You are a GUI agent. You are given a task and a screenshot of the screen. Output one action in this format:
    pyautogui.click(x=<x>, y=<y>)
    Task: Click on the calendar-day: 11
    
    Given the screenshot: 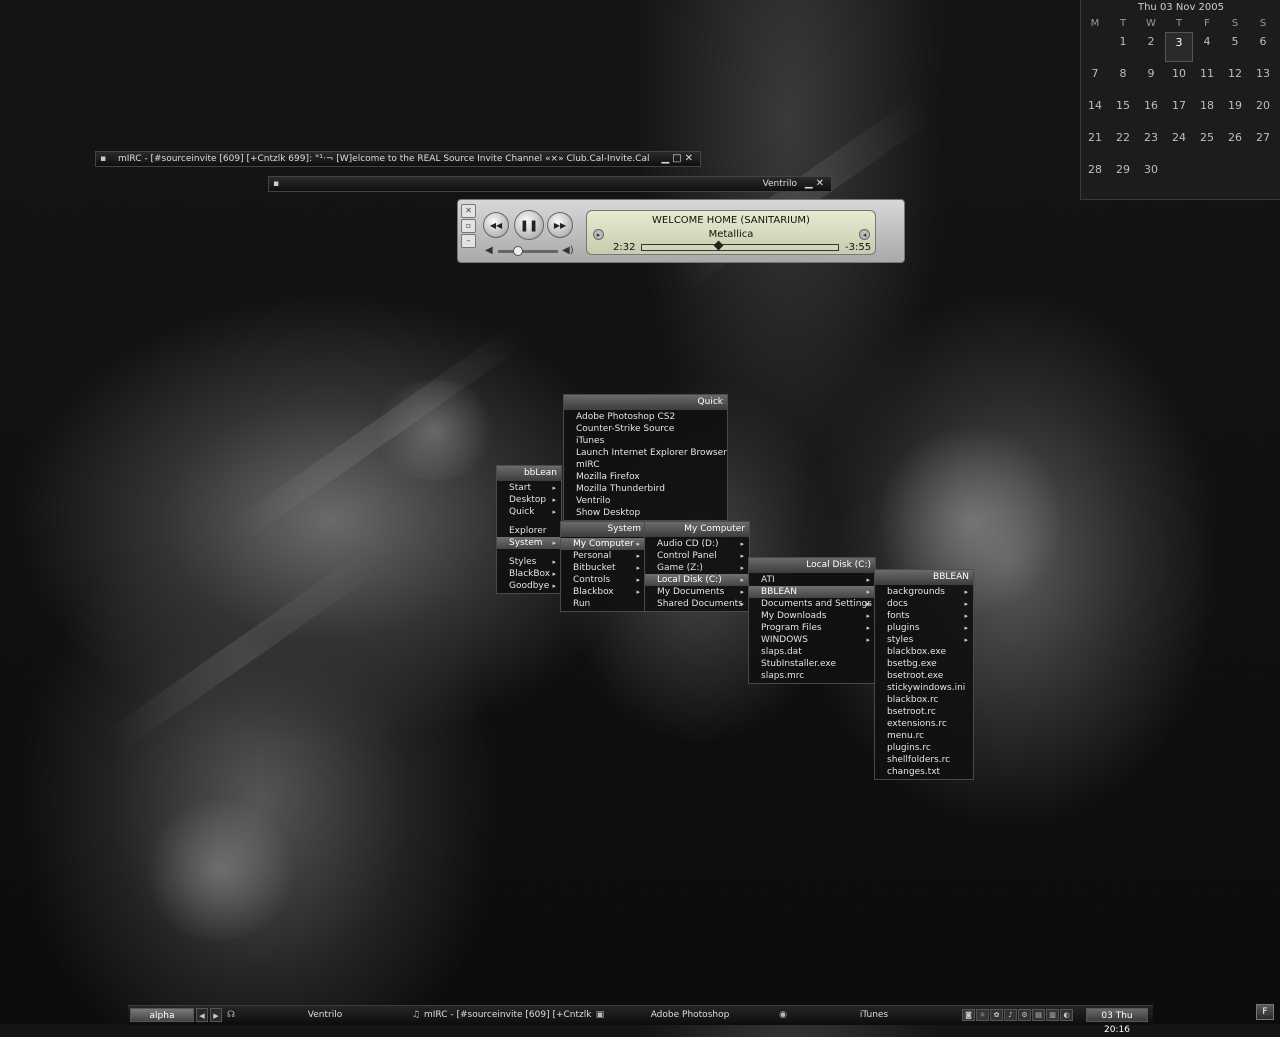 What is the action you would take?
    pyautogui.click(x=1207, y=80)
    